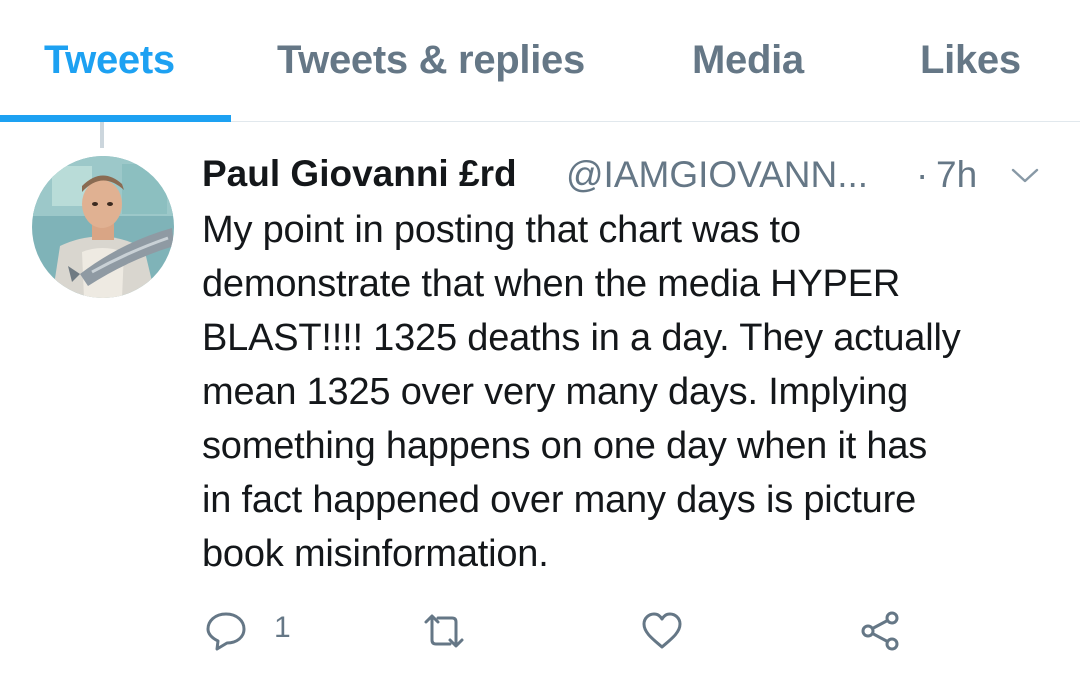  I want to click on heart-icon, so click(662, 631).